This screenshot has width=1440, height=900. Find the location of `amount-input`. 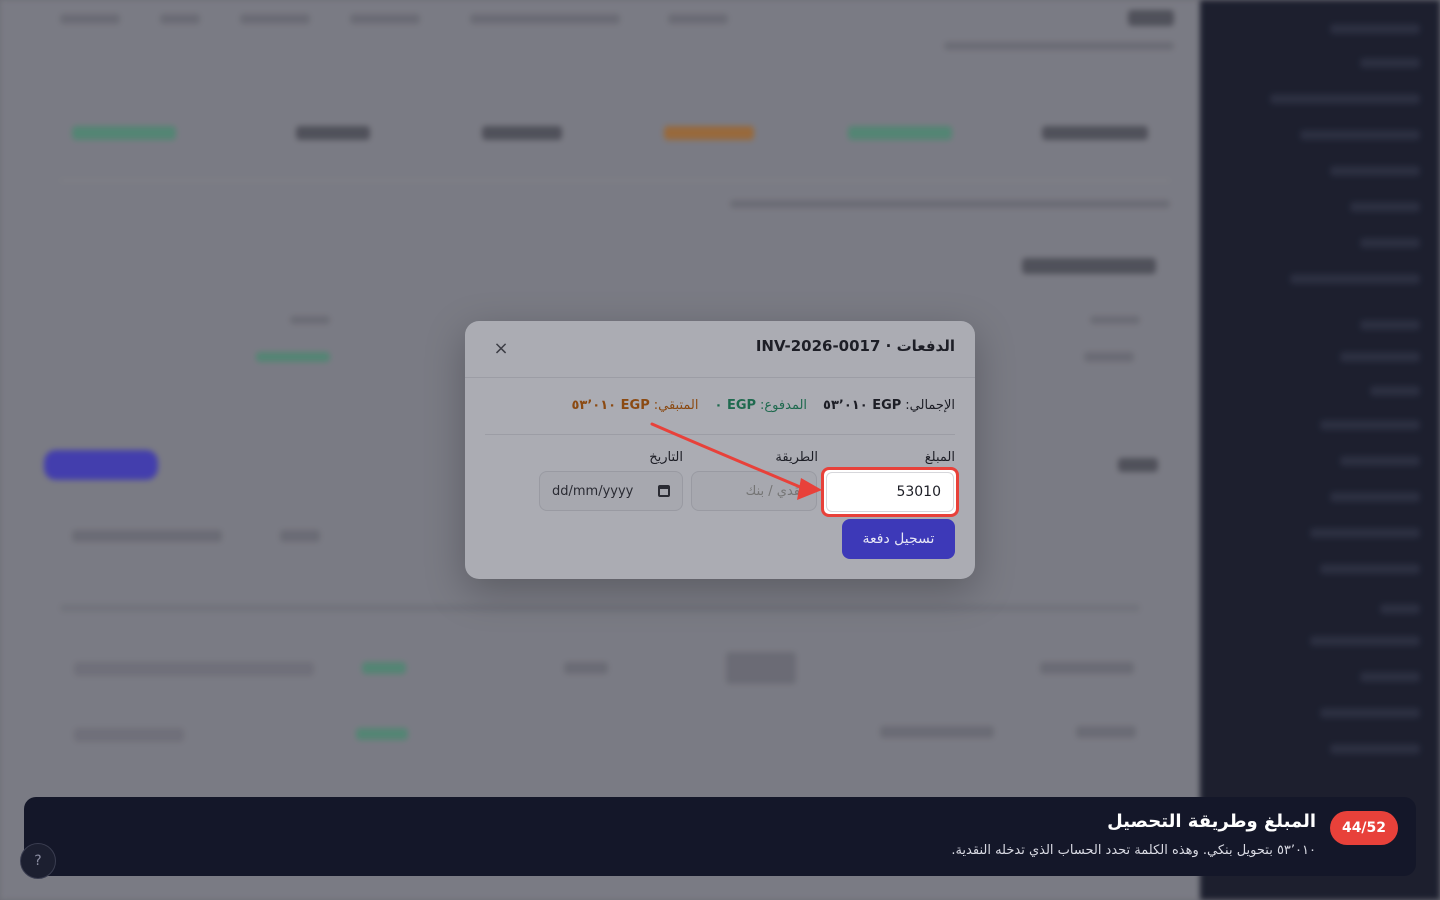

amount-input is located at coordinates (890, 492).